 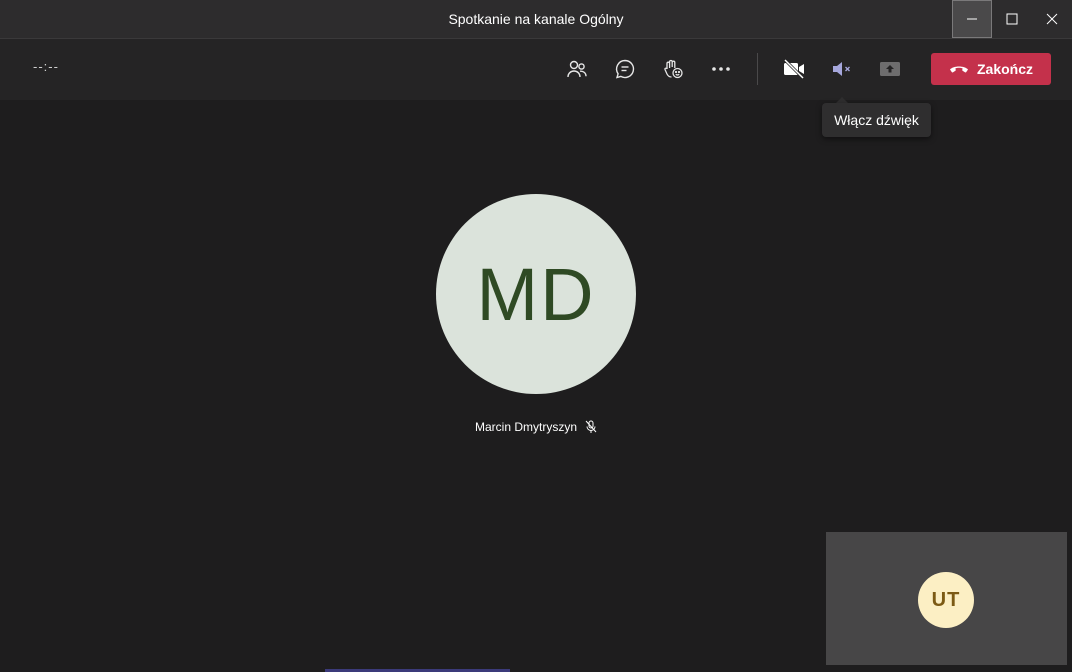 I want to click on chat-button, so click(x=625, y=69).